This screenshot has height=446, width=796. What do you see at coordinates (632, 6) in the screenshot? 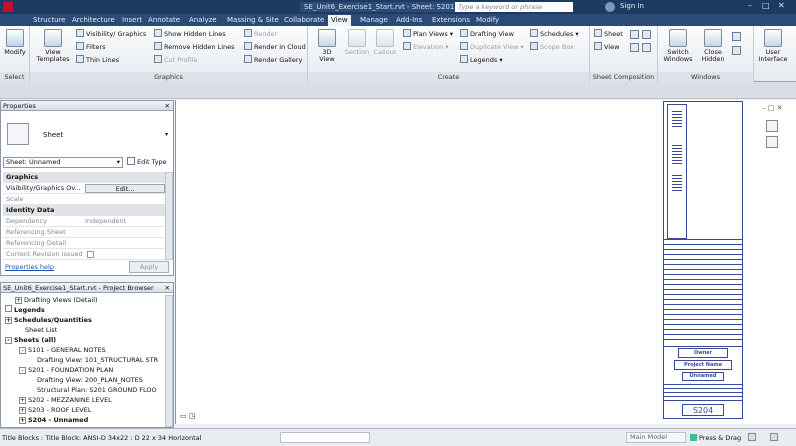
I see `sign-in-link: Sign In` at bounding box center [632, 6].